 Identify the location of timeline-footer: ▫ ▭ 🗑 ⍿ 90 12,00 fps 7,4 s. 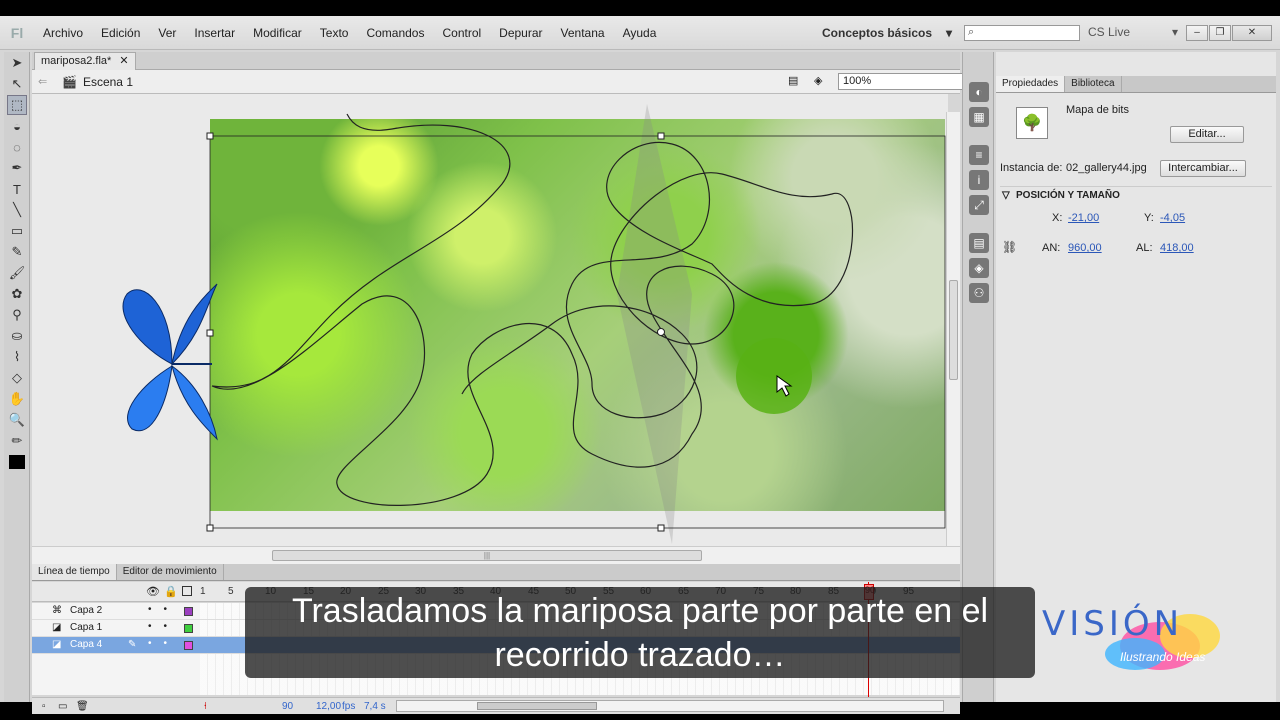
(496, 705).